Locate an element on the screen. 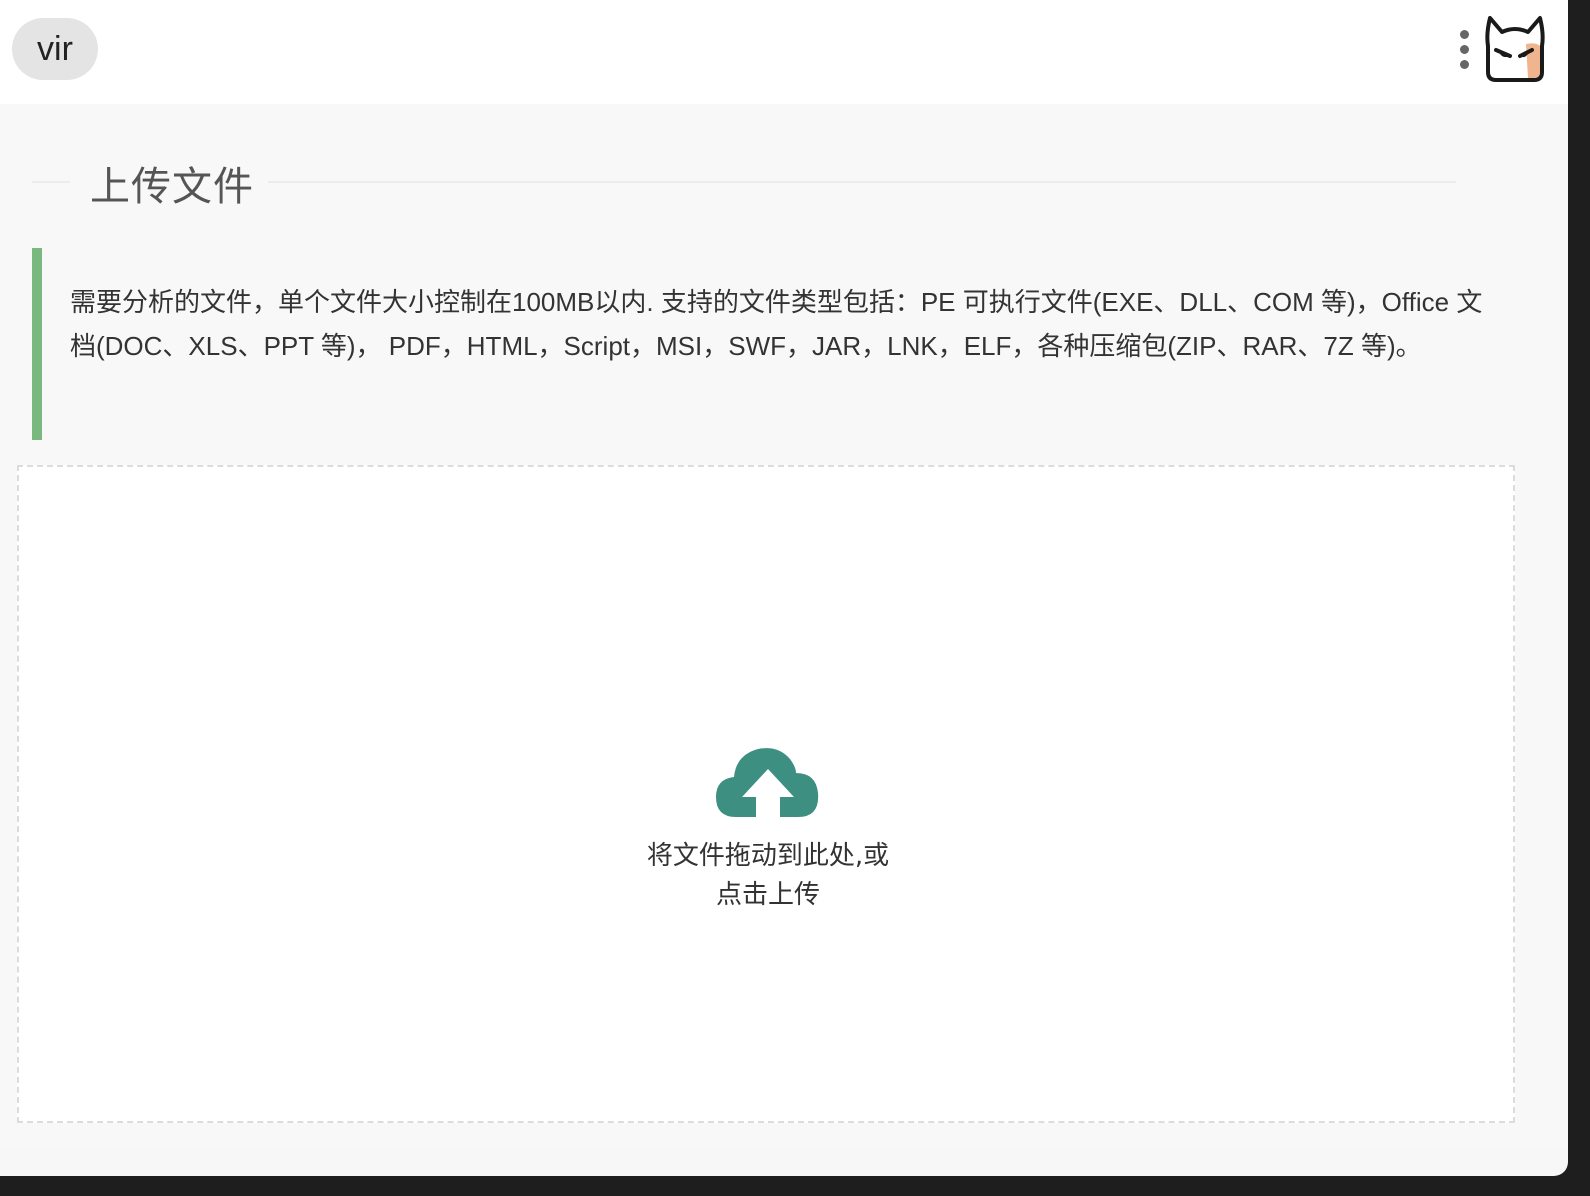  section-header: 上传文件 is located at coordinates (744, 182).